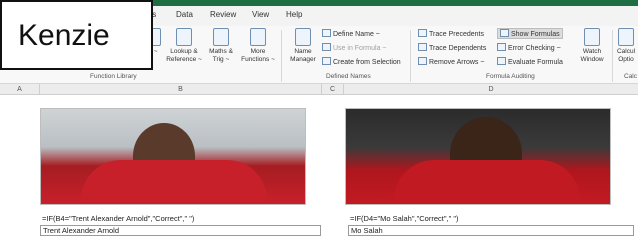 This screenshot has width=638, height=247. Describe the element at coordinates (223, 14) in the screenshot. I see `tab-review: Review` at that location.